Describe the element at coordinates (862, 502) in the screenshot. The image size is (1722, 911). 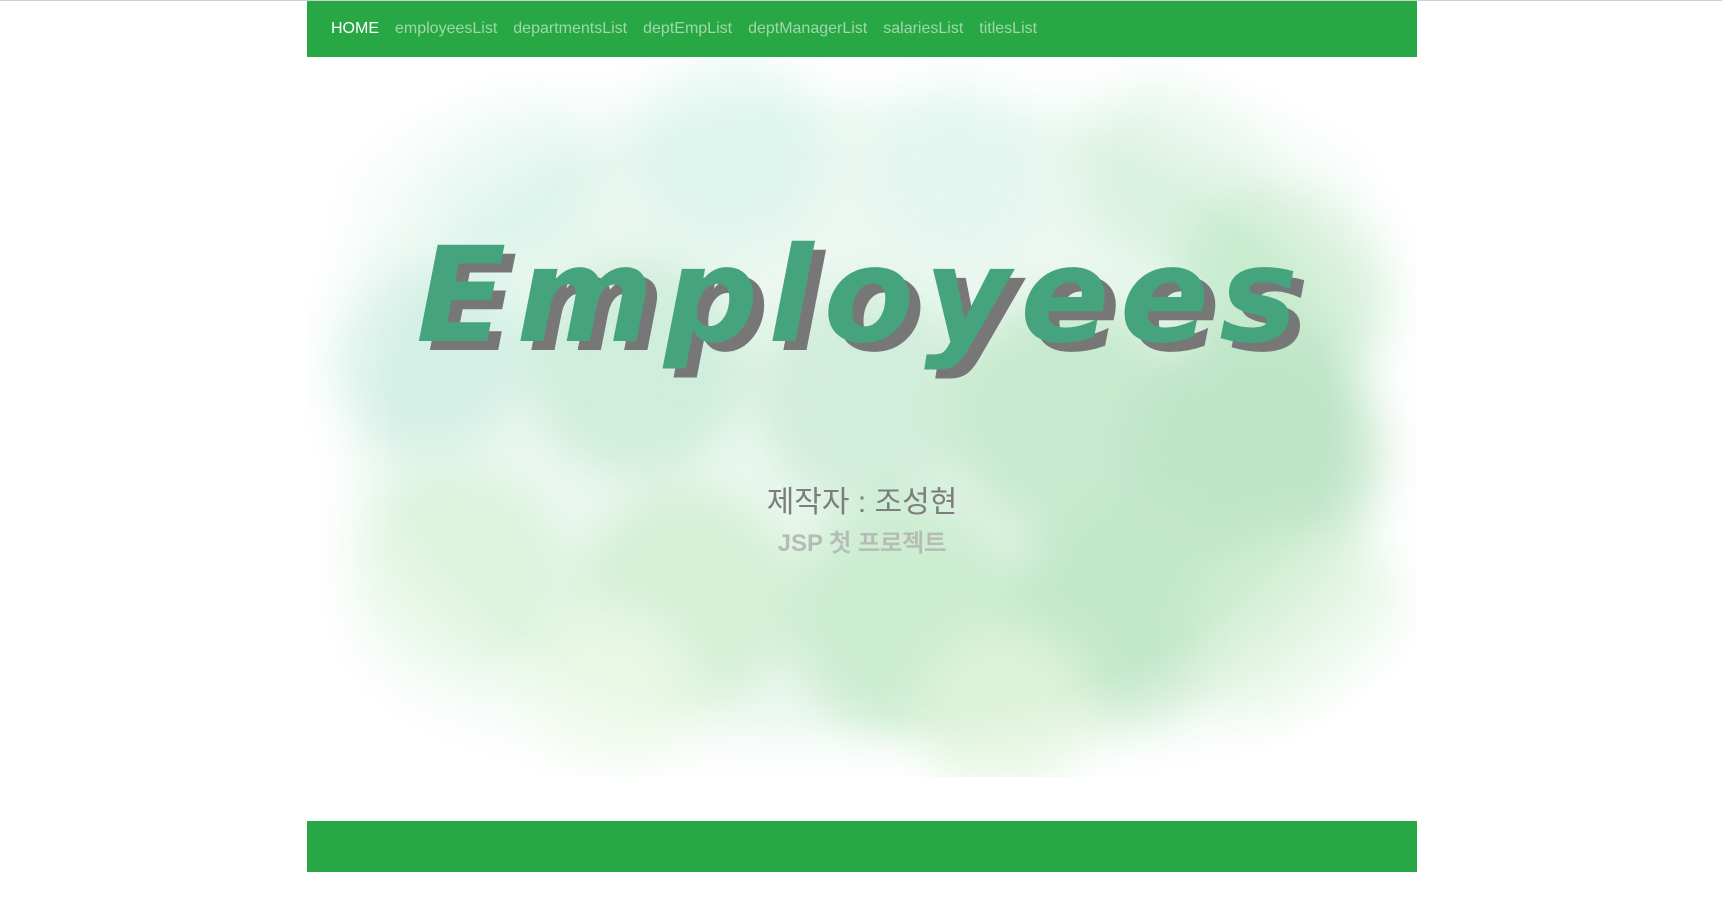
I see `hero-author: 제작자 : 조성현` at that location.